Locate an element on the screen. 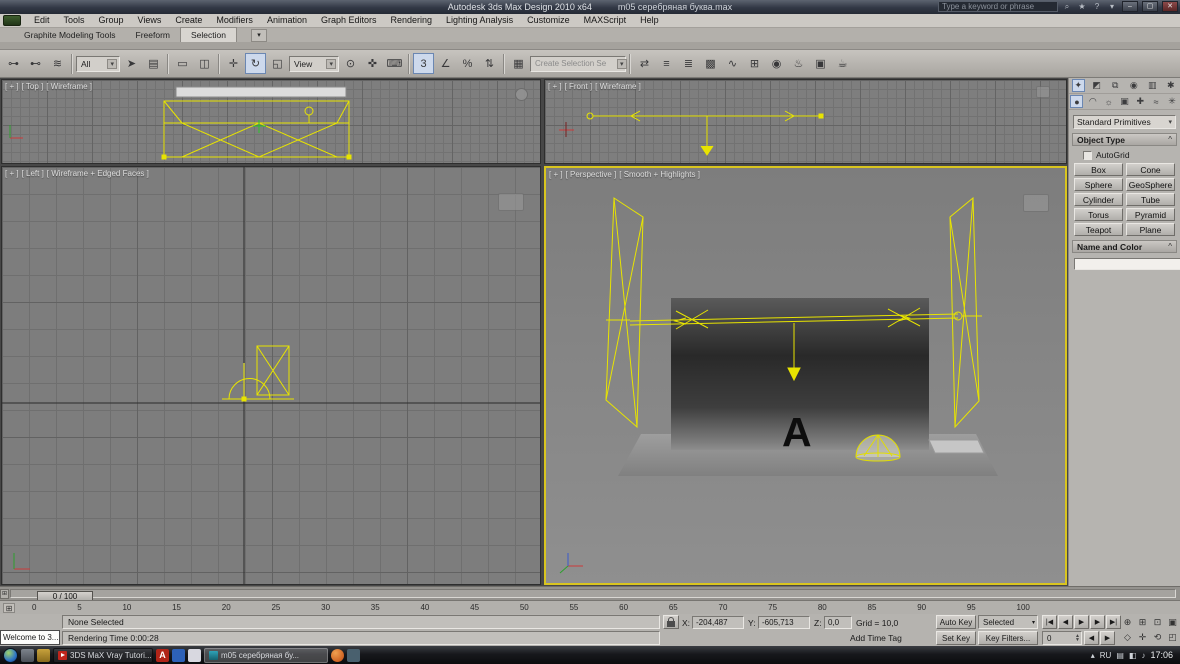 This screenshot has height=664, width=1180. menu-item: Group is located at coordinates (111, 20).